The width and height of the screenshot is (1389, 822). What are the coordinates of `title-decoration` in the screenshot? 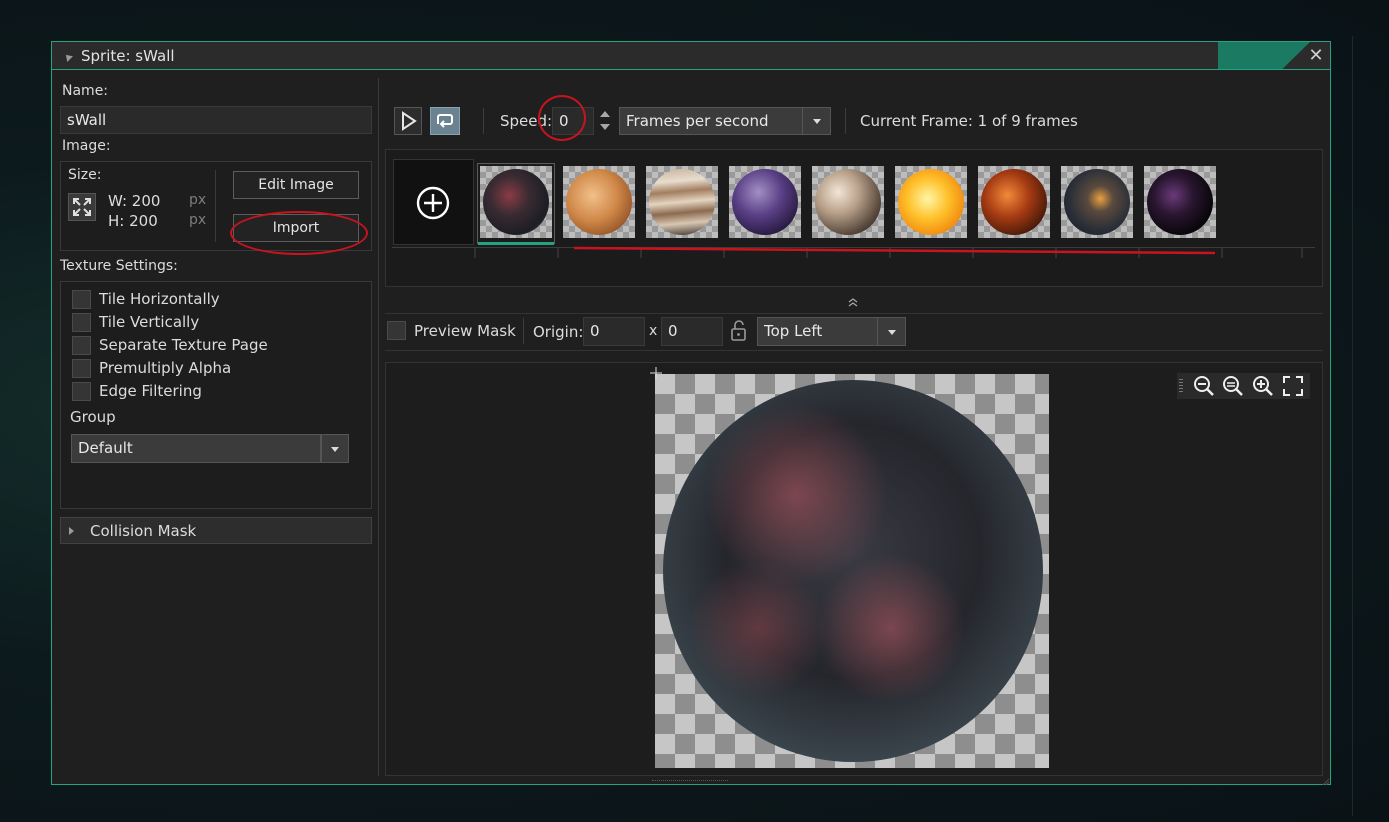 It's located at (1264, 55).